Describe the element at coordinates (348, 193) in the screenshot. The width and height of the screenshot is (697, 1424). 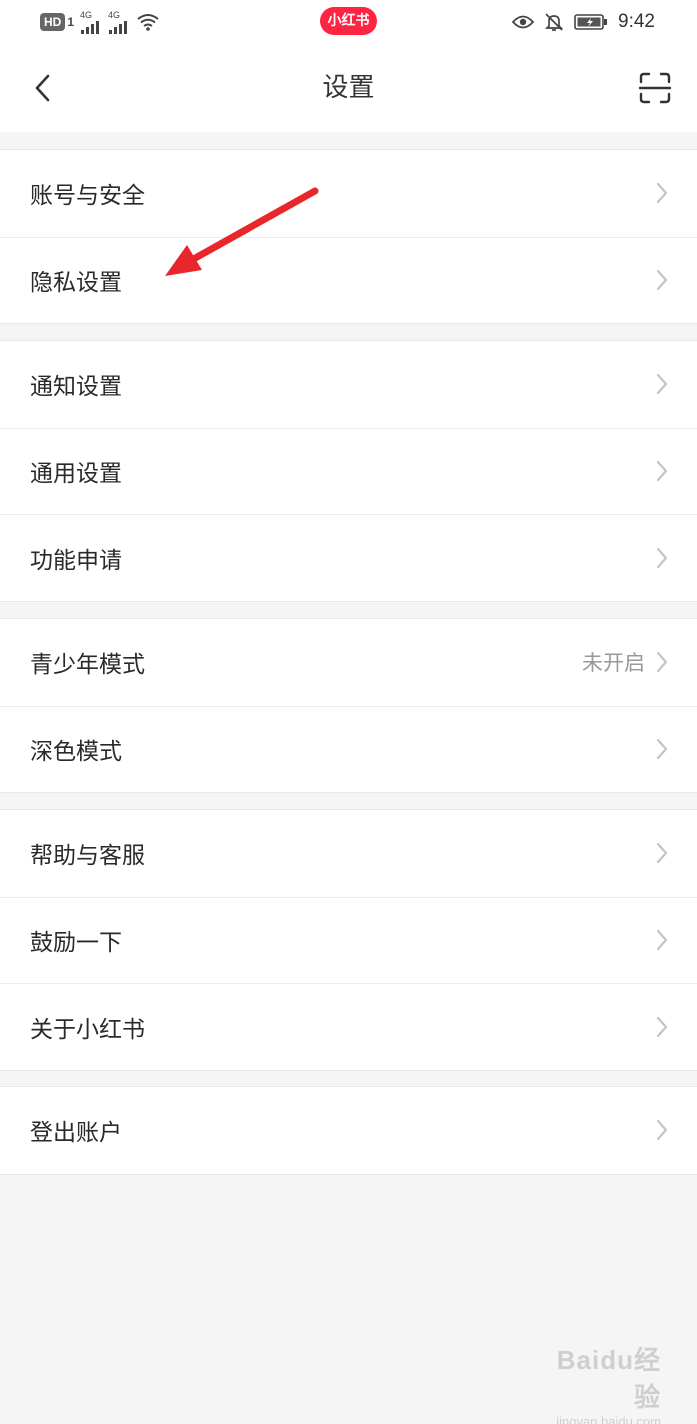
I see `row-account-security: 账号与安全` at that location.